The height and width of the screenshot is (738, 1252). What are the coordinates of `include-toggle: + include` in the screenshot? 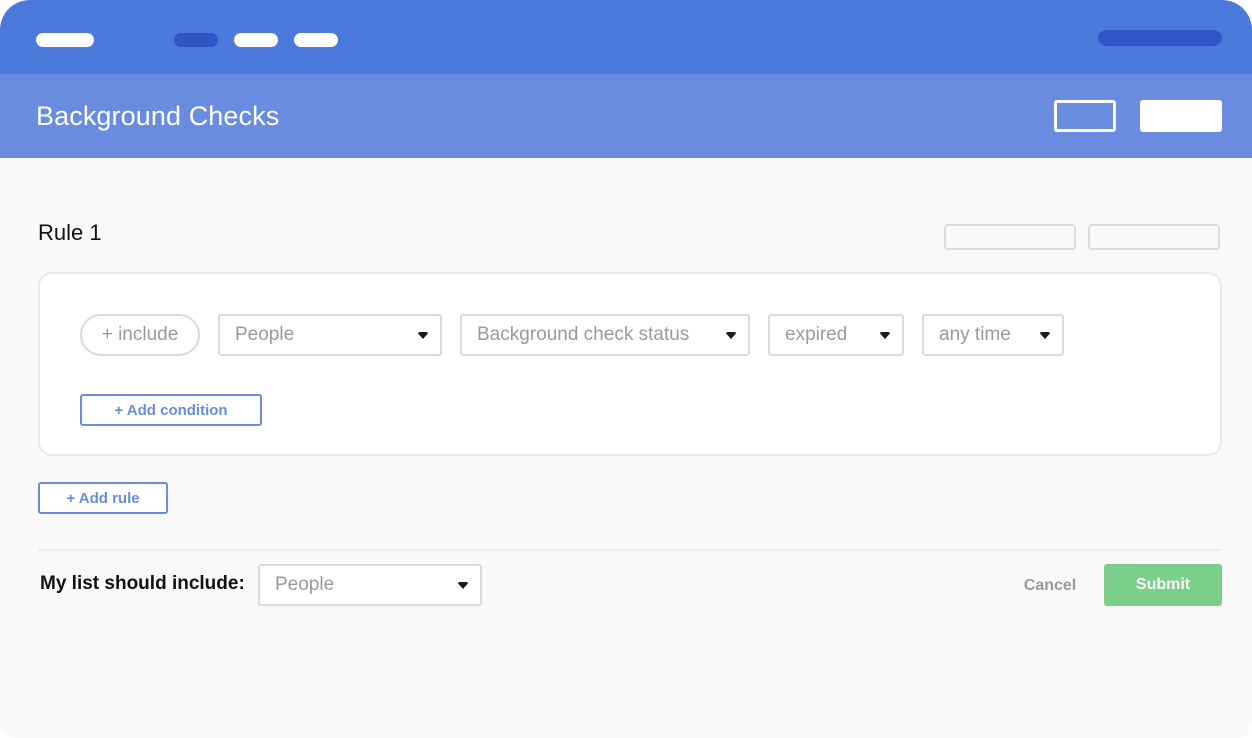 It's located at (140, 335).